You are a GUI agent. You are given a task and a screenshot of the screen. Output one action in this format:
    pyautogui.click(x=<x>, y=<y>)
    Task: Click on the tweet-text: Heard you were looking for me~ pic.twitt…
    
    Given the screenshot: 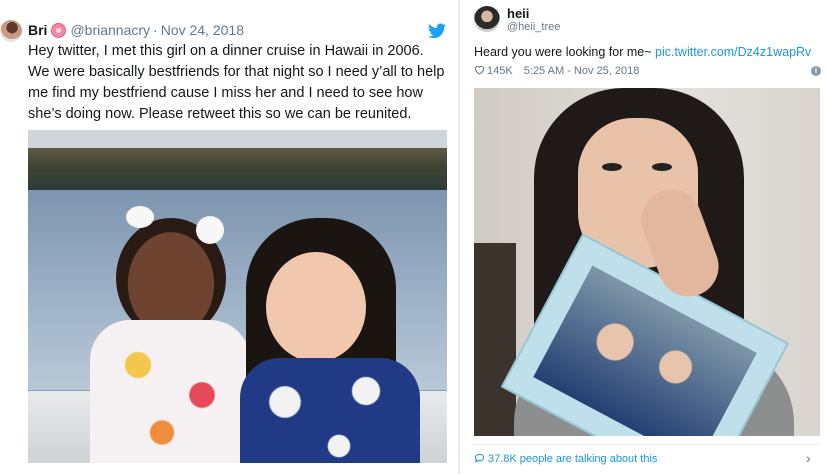 What is the action you would take?
    pyautogui.click(x=642, y=52)
    